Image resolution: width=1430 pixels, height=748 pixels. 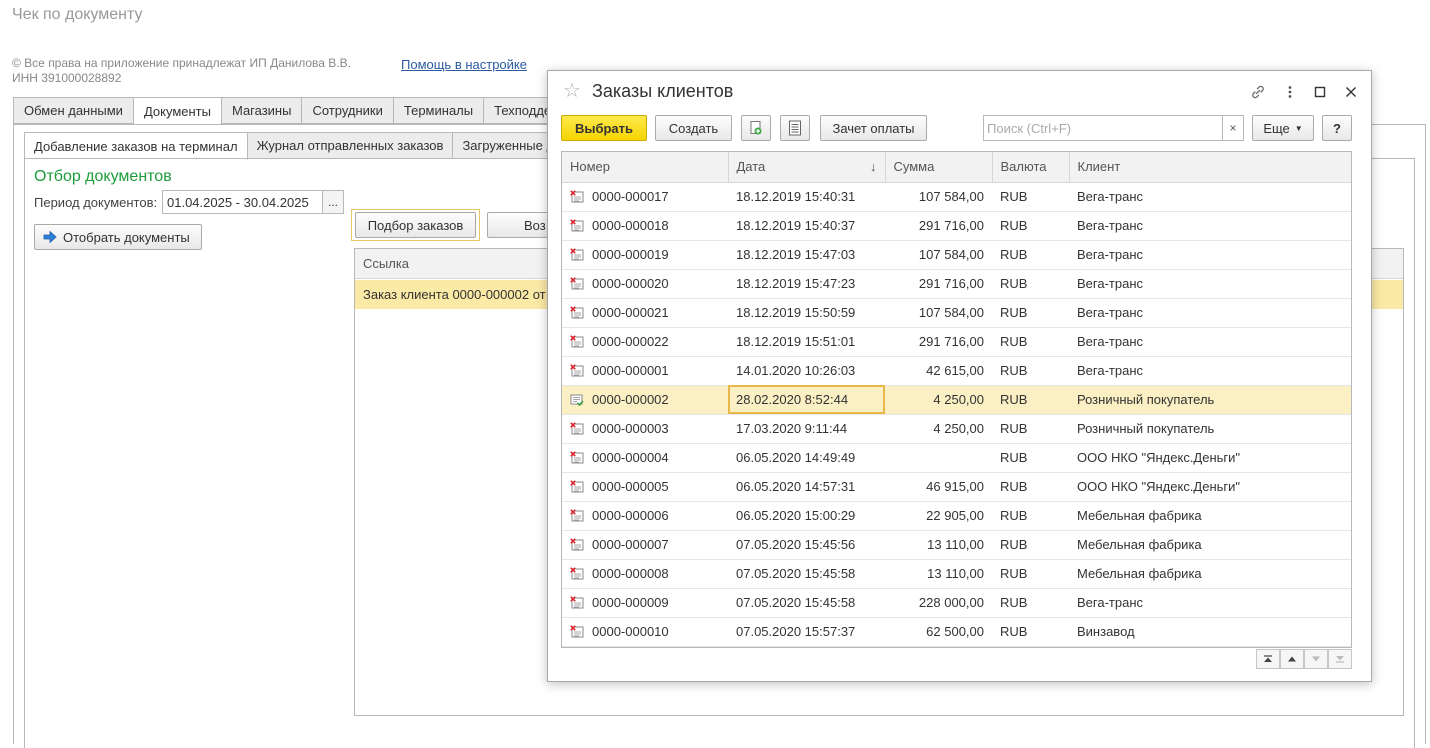 What do you see at coordinates (1283, 128) in the screenshot?
I see `more-button: Еще ▼` at bounding box center [1283, 128].